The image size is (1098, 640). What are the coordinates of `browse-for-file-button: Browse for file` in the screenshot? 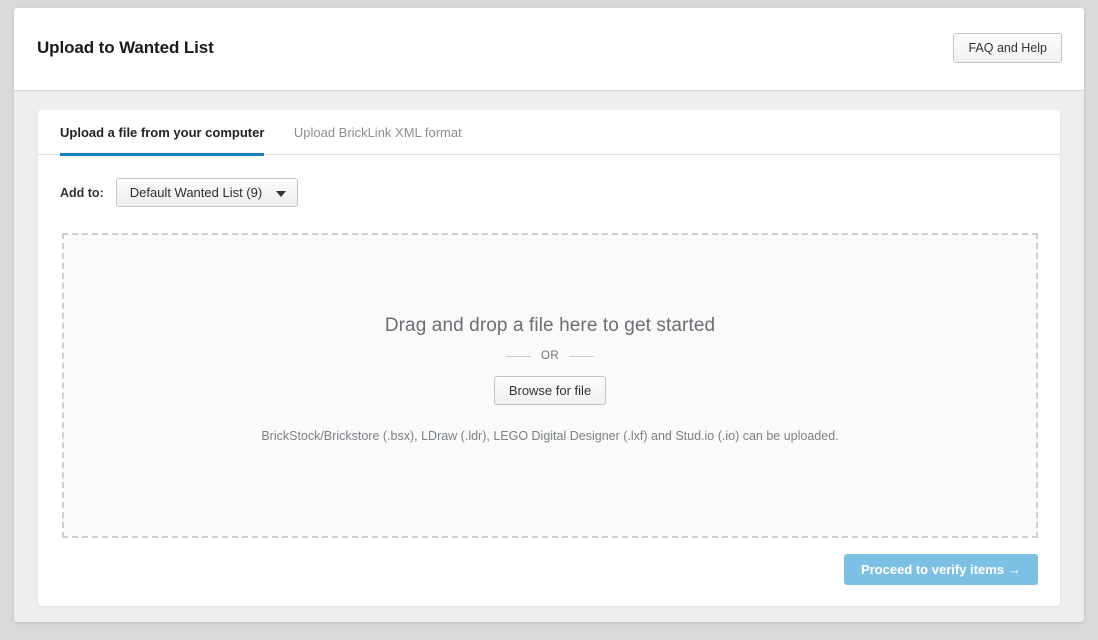 It's located at (550, 390).